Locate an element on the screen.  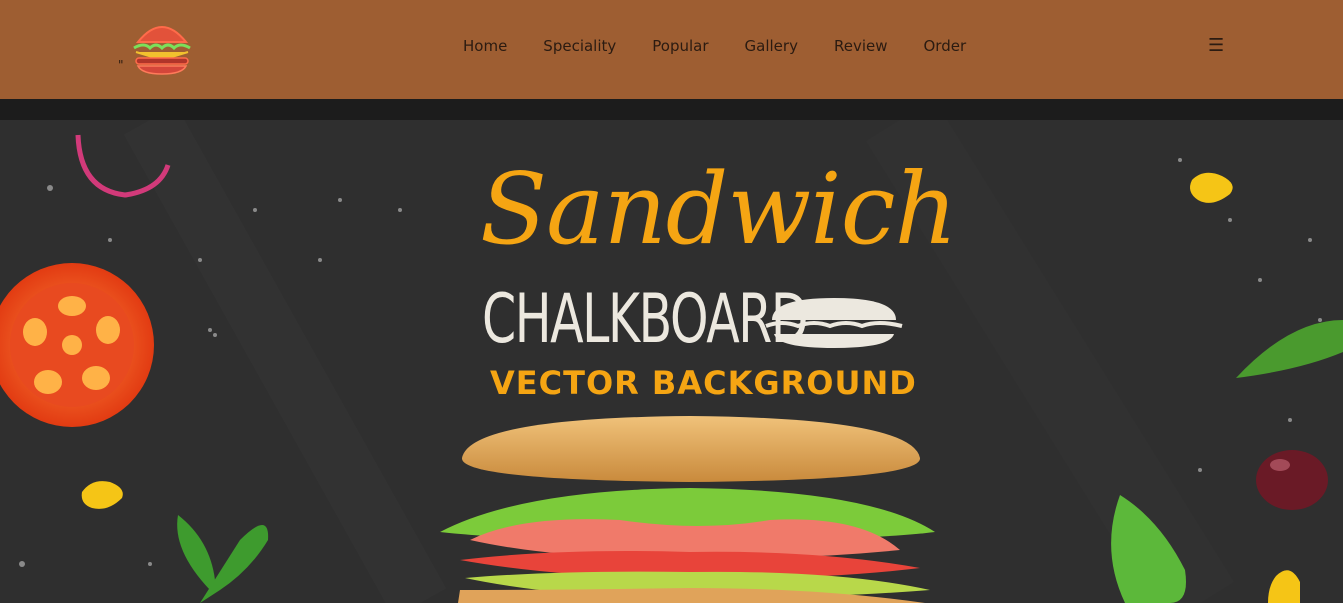
hamburger-menu-icon: ☰ is located at coordinates (1219, 46).